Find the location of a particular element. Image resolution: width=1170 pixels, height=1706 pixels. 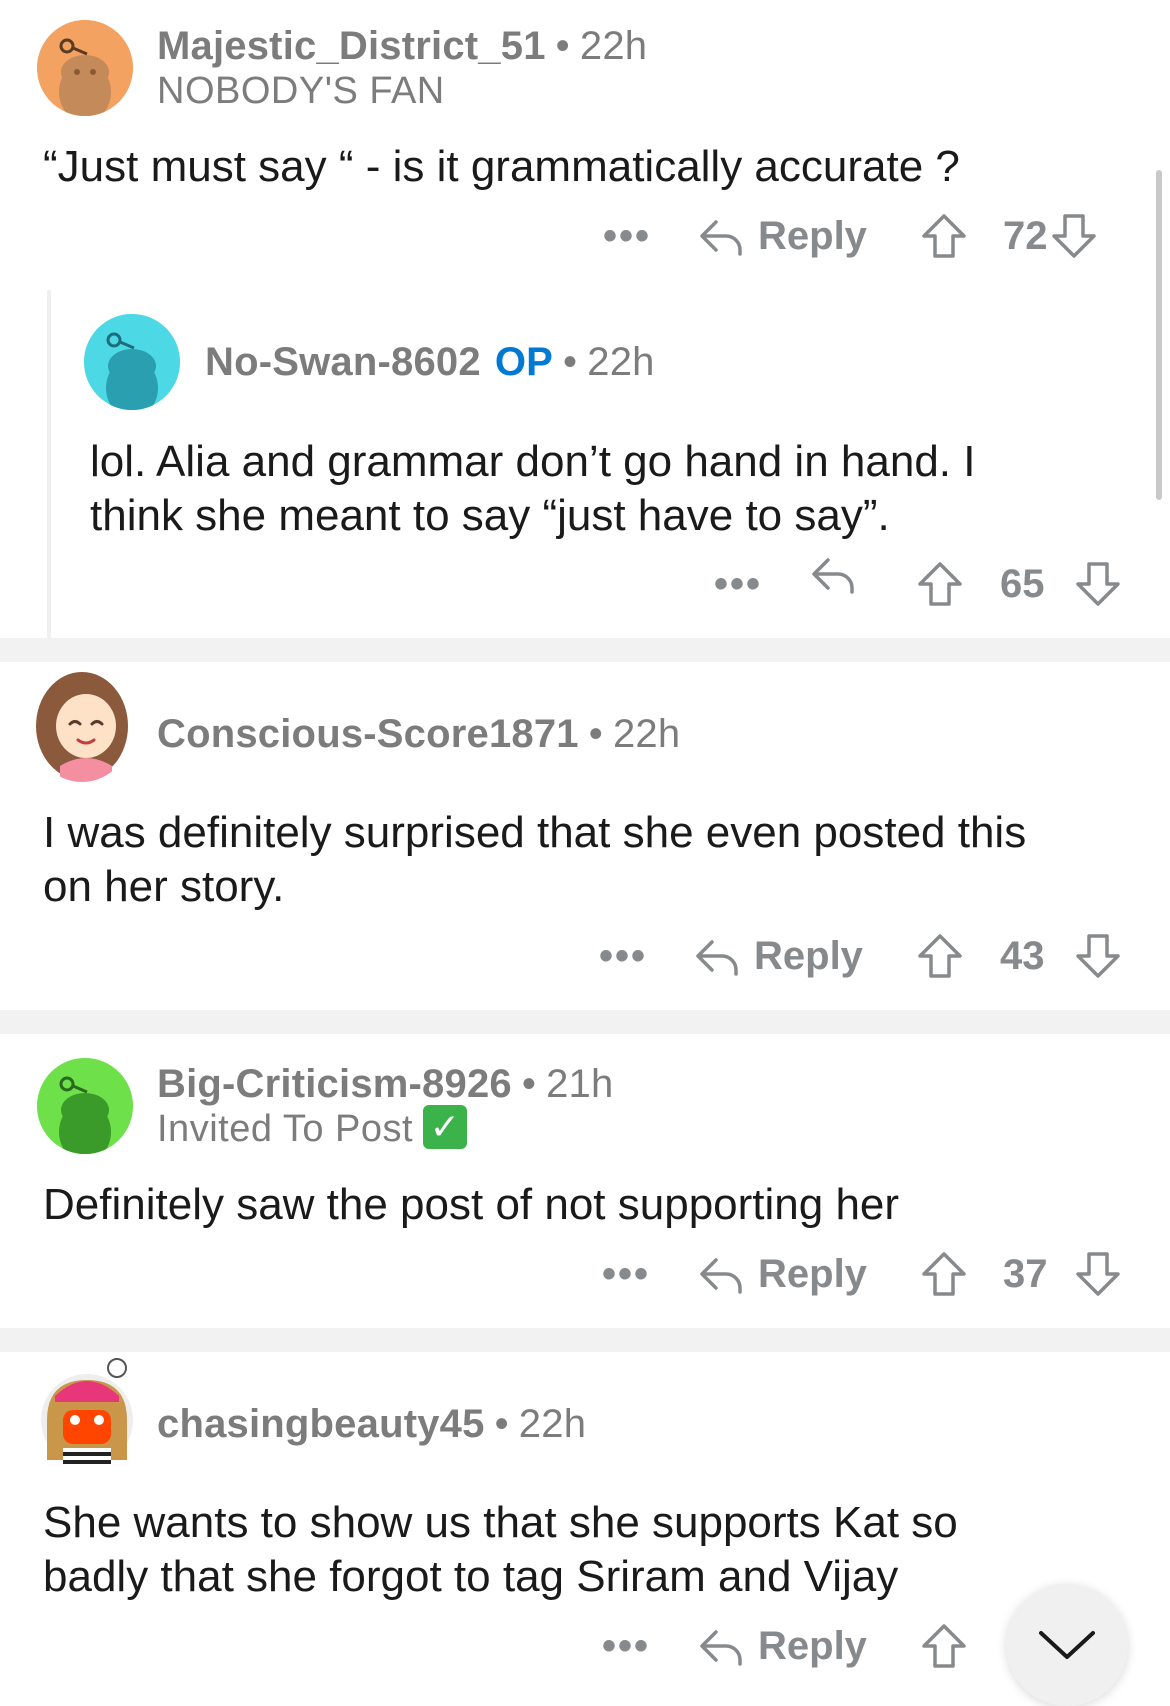

user-flair: Invited To Post is located at coordinates (285, 1129).